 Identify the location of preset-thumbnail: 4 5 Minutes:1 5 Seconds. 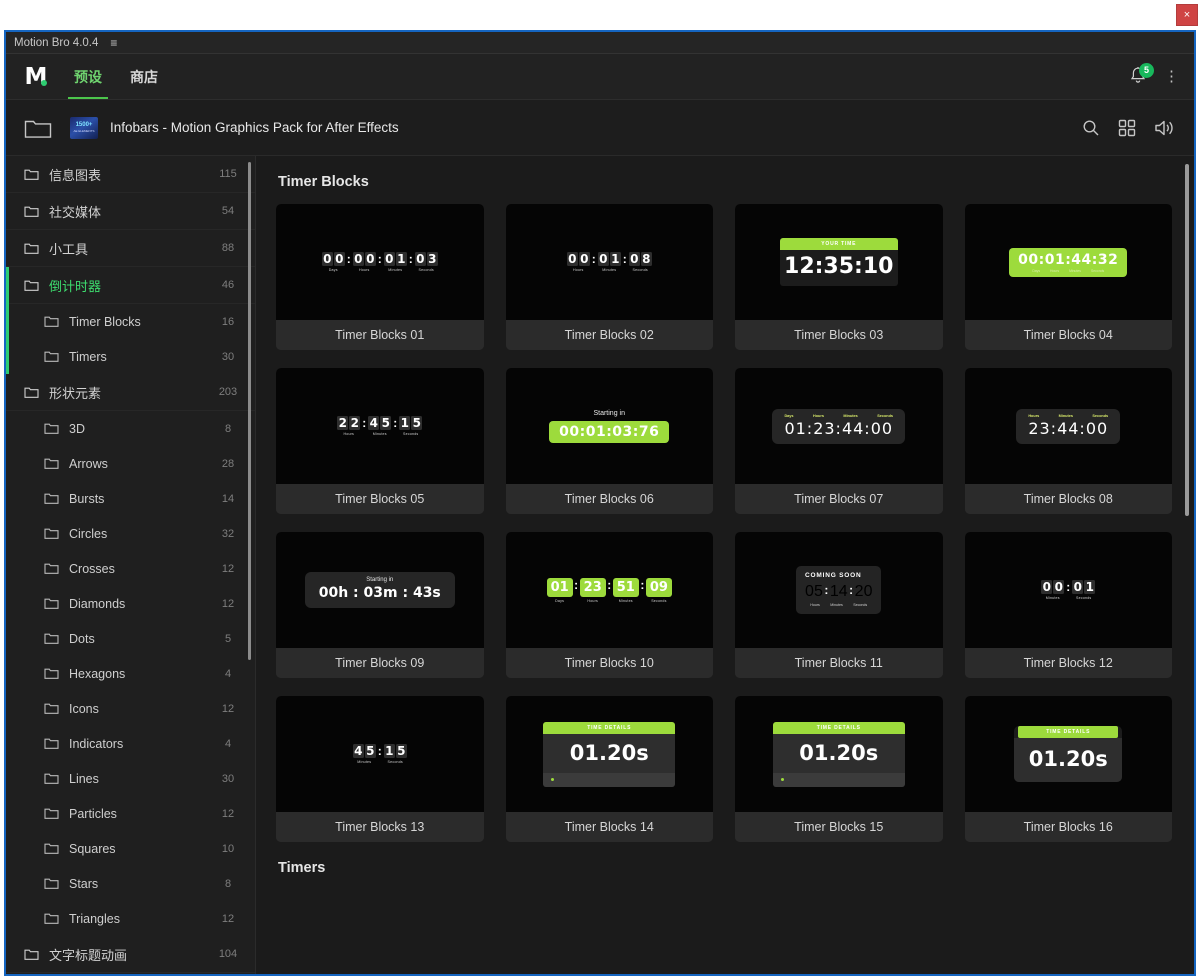
(380, 754).